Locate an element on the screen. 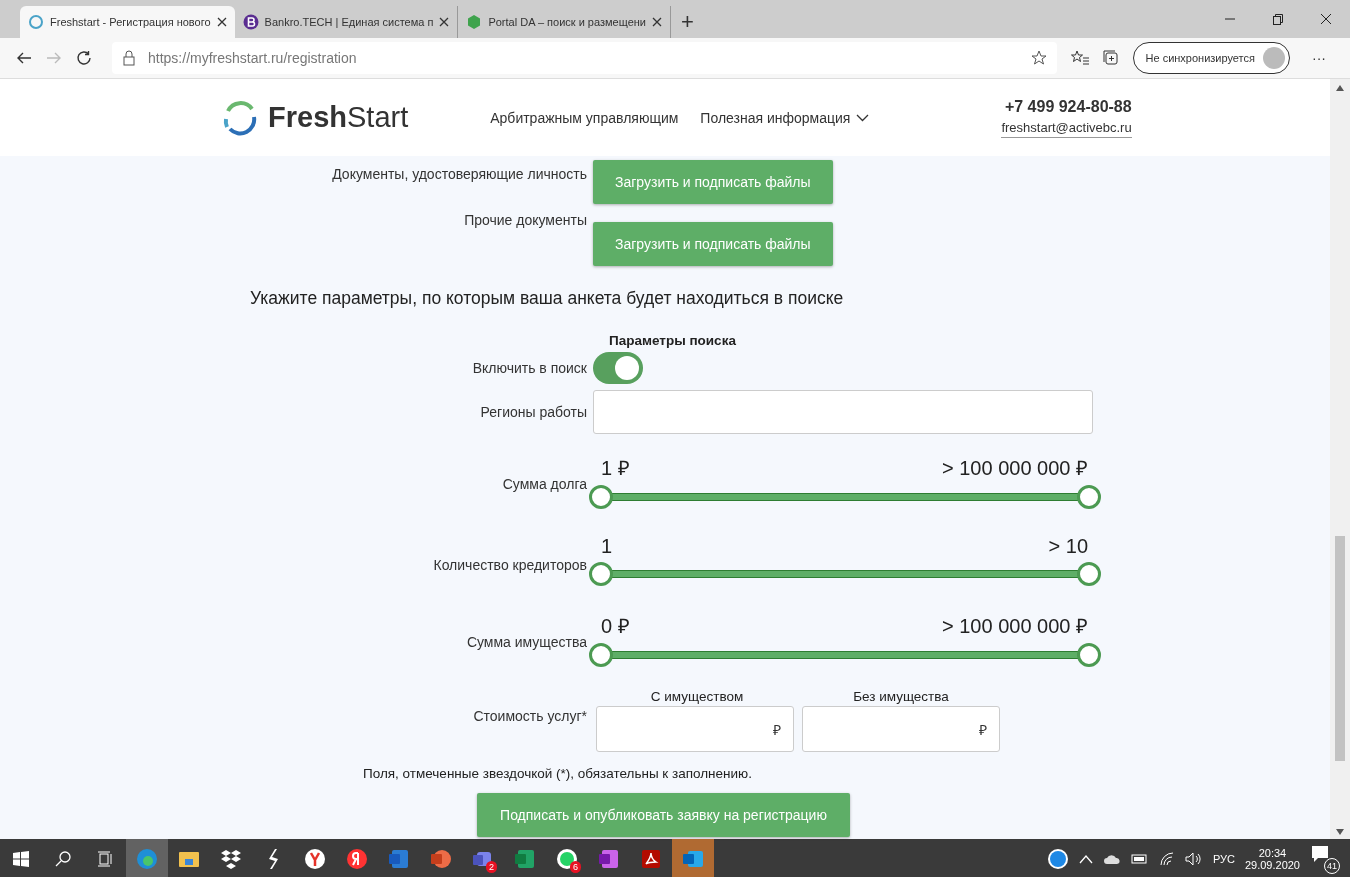 Image resolution: width=1350 pixels, height=877 pixels. logo-icon is located at coordinates (240, 117).